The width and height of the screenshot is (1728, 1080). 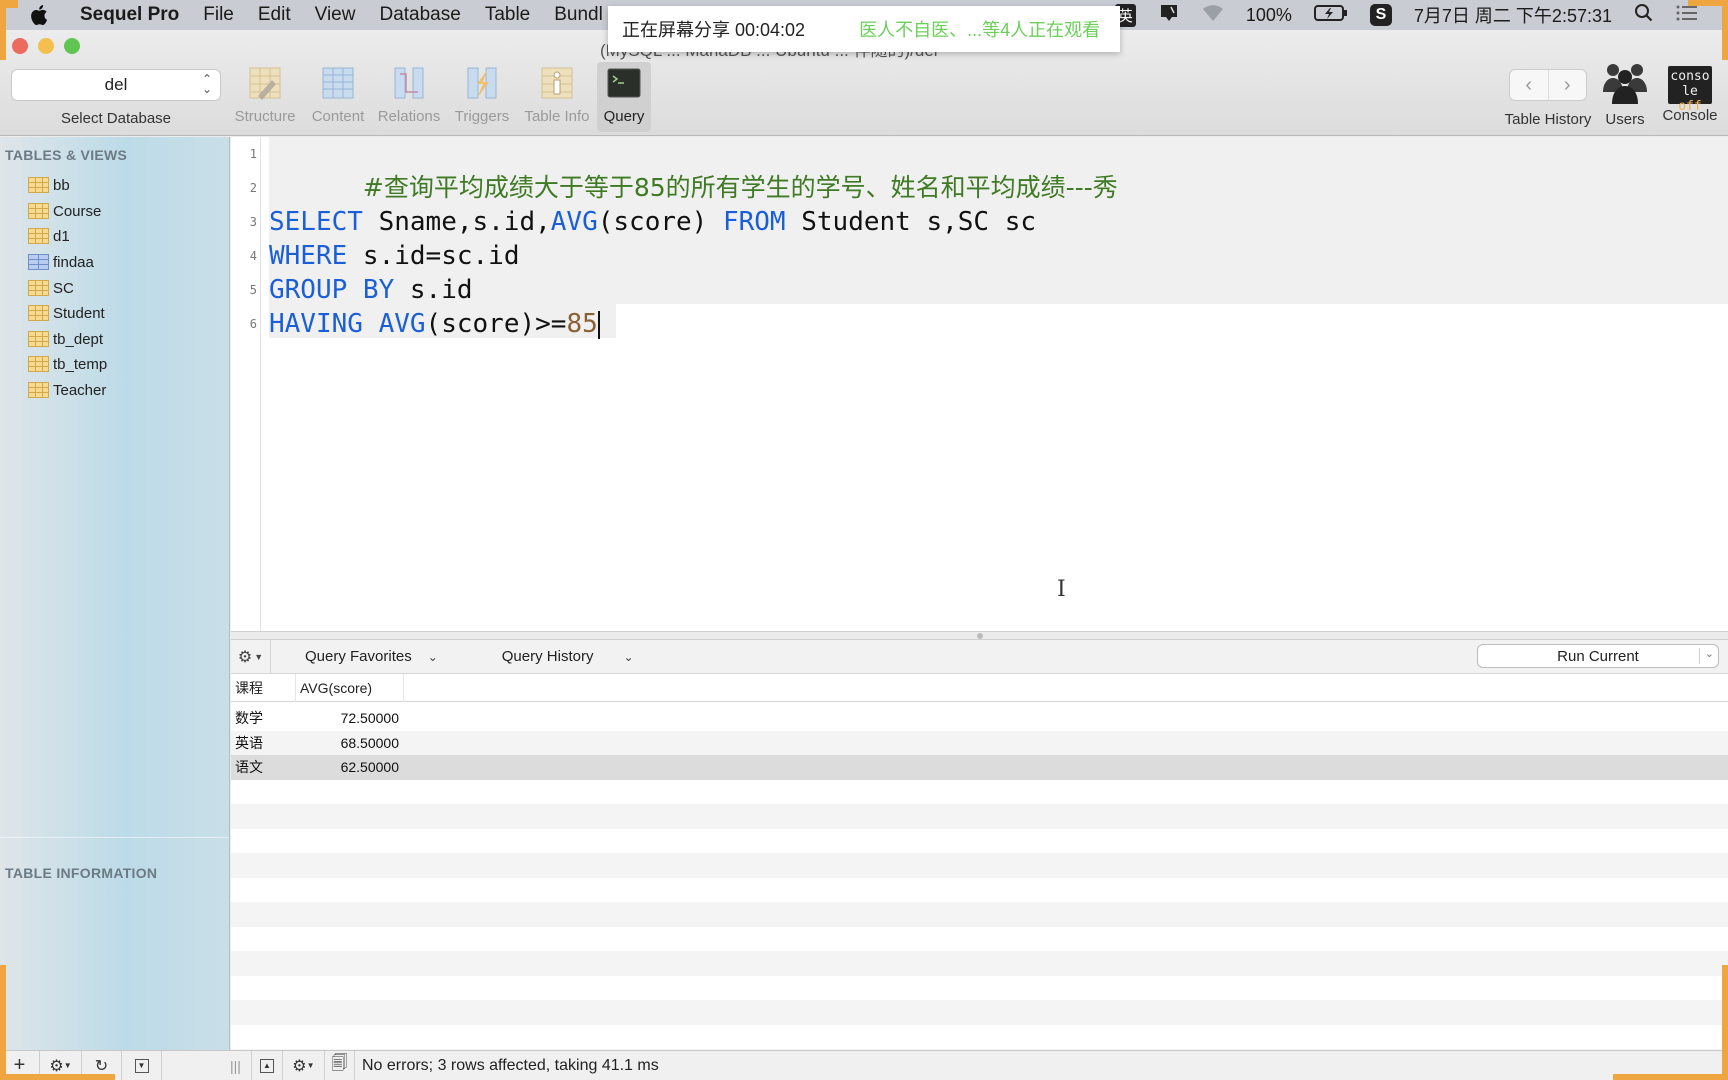 I want to click on line-number: 6, so click(x=253, y=324).